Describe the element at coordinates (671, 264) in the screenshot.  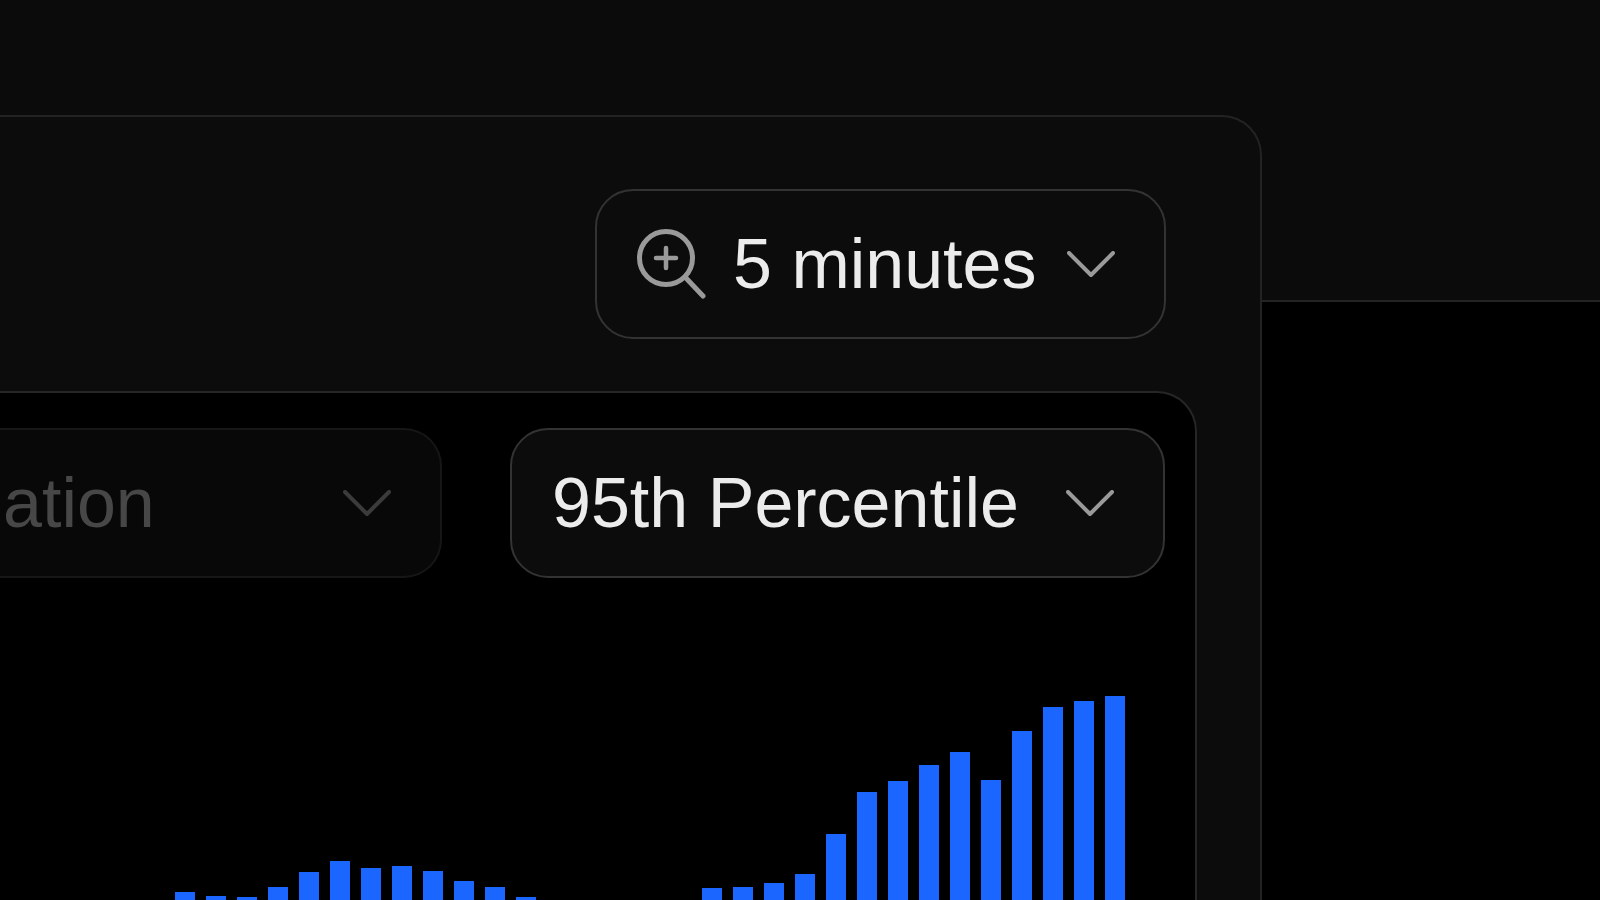
I see `zoom-in-icon` at that location.